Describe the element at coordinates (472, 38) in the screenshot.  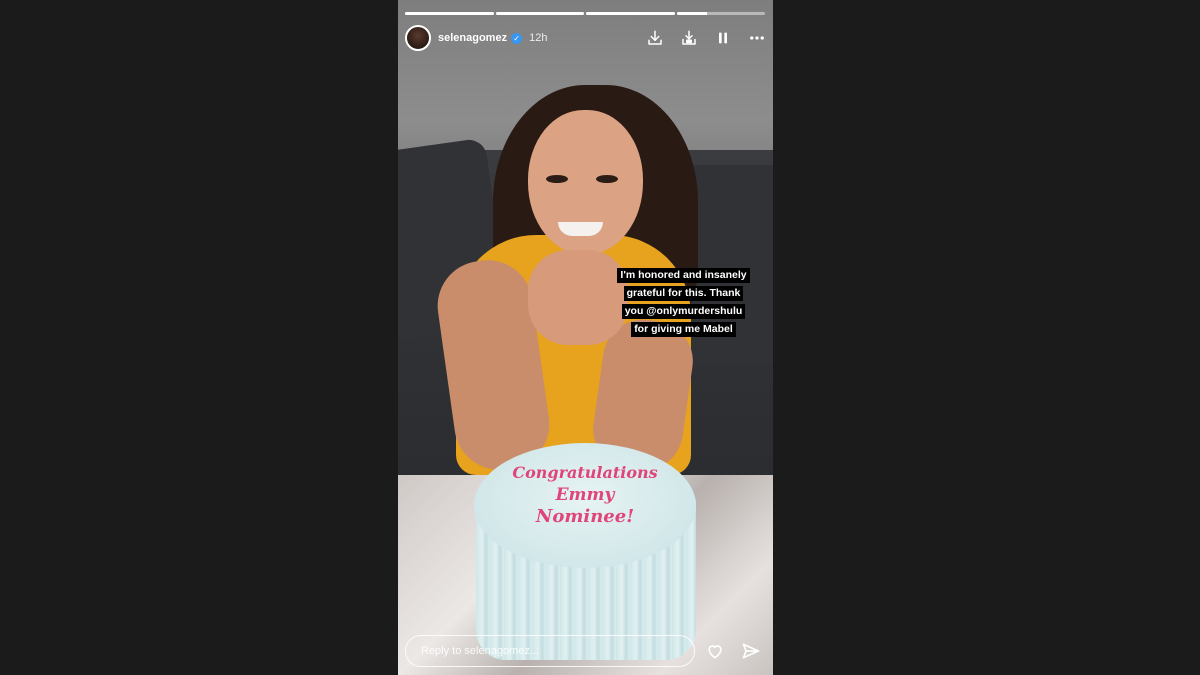
I see `username: selenagomez` at that location.